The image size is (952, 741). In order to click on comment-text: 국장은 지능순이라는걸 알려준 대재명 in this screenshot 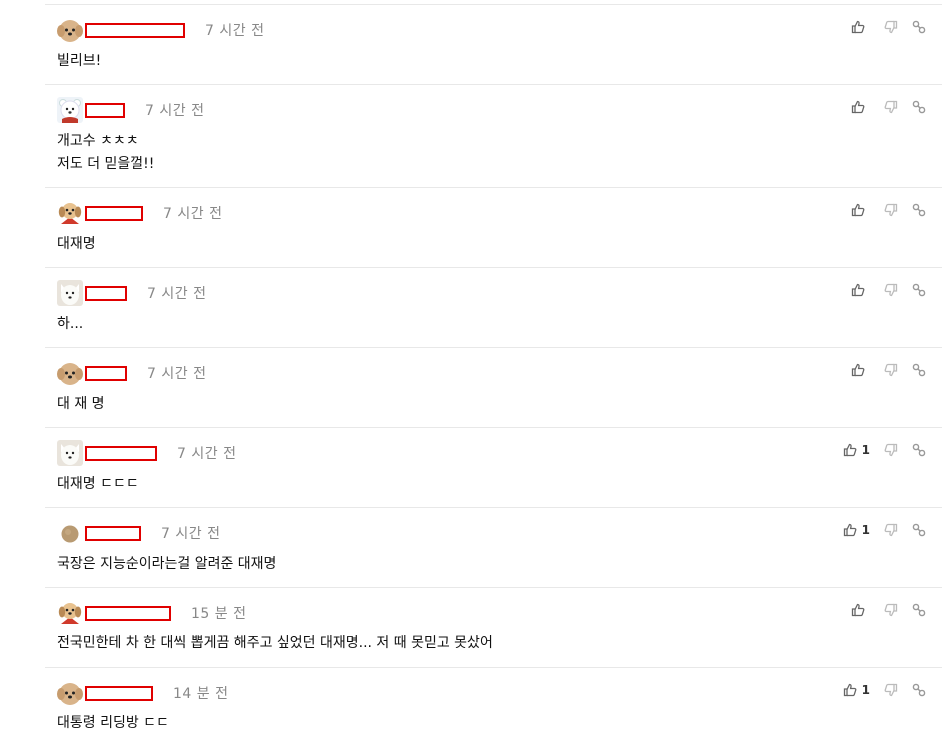, I will do `click(167, 564)`.